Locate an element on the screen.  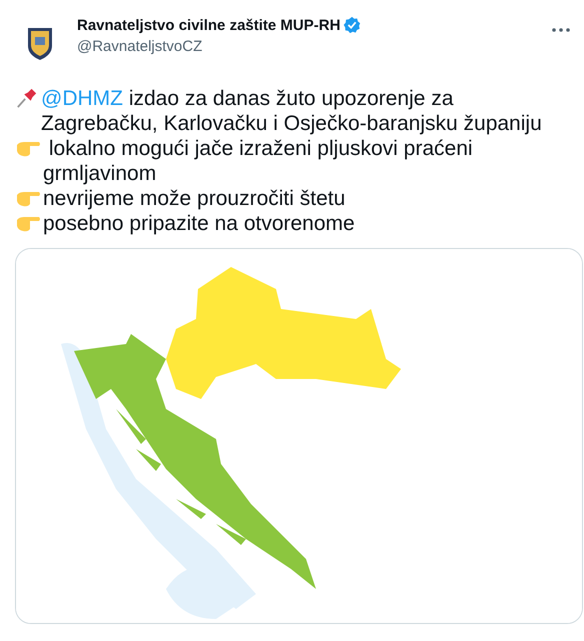
author-handle: @RavnateljstvoCZ is located at coordinates (306, 46).